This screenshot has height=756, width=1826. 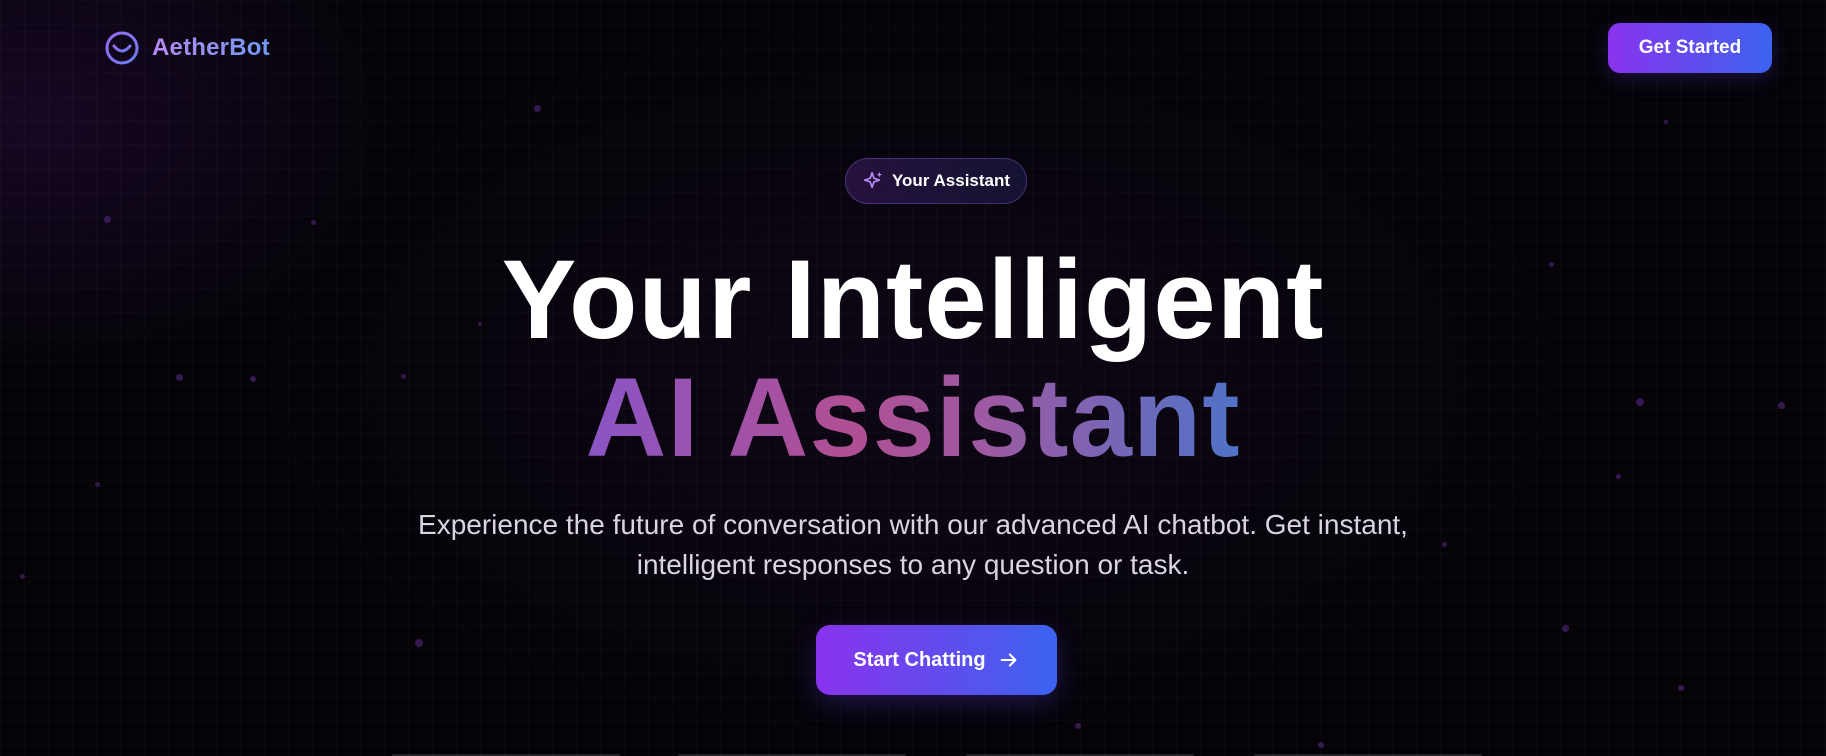 What do you see at coordinates (919, 659) in the screenshot?
I see `start-chatting-label: Start Chatting` at bounding box center [919, 659].